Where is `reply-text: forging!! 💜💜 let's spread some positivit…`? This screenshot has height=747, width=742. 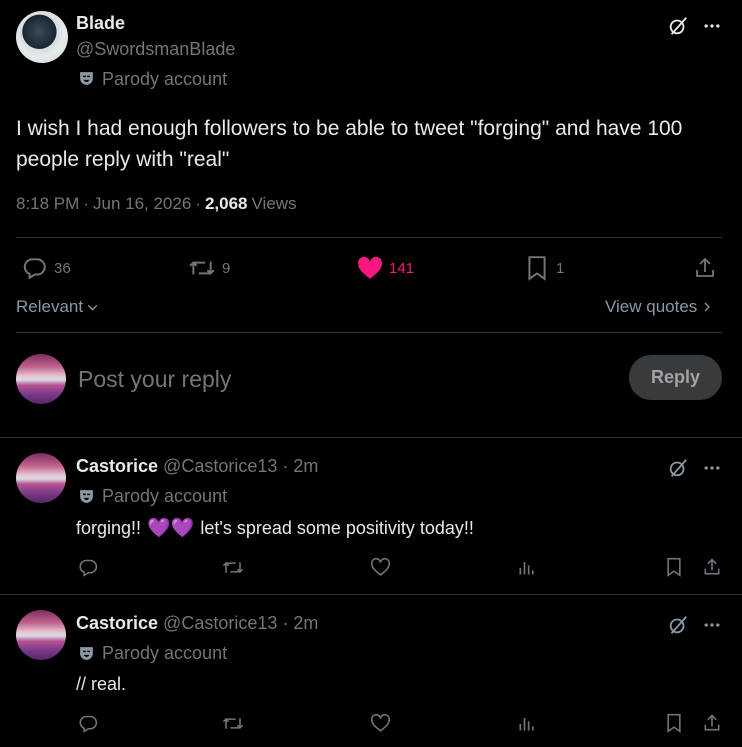 reply-text: forging!! 💜💜 let's spread some positivit… is located at coordinates (275, 528).